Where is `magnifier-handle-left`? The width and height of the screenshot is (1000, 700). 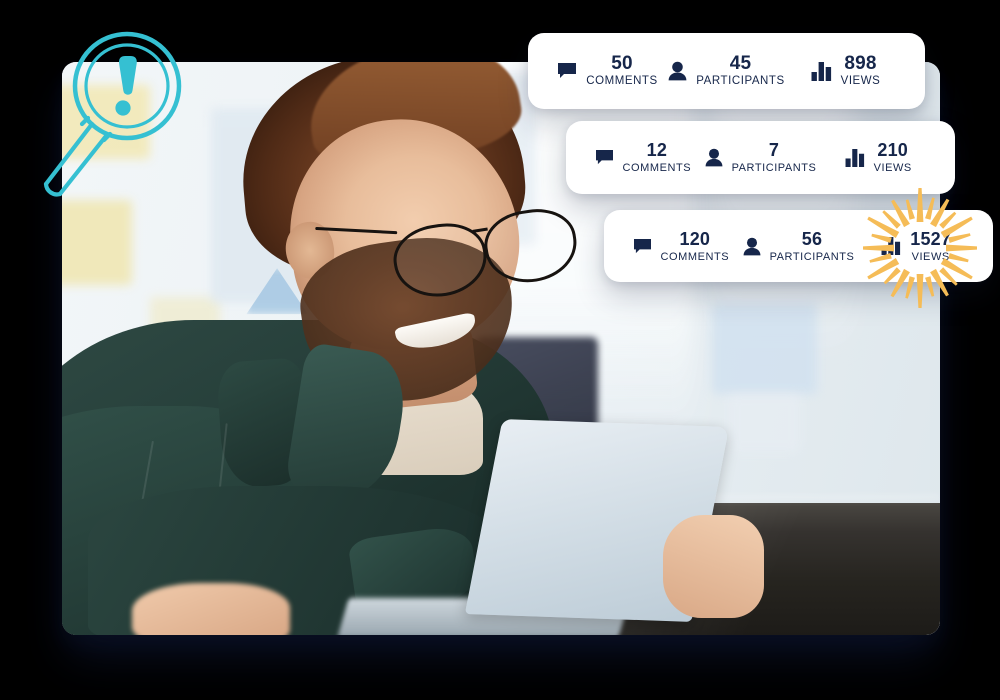
magnifier-handle-left is located at coordinates (69, 154).